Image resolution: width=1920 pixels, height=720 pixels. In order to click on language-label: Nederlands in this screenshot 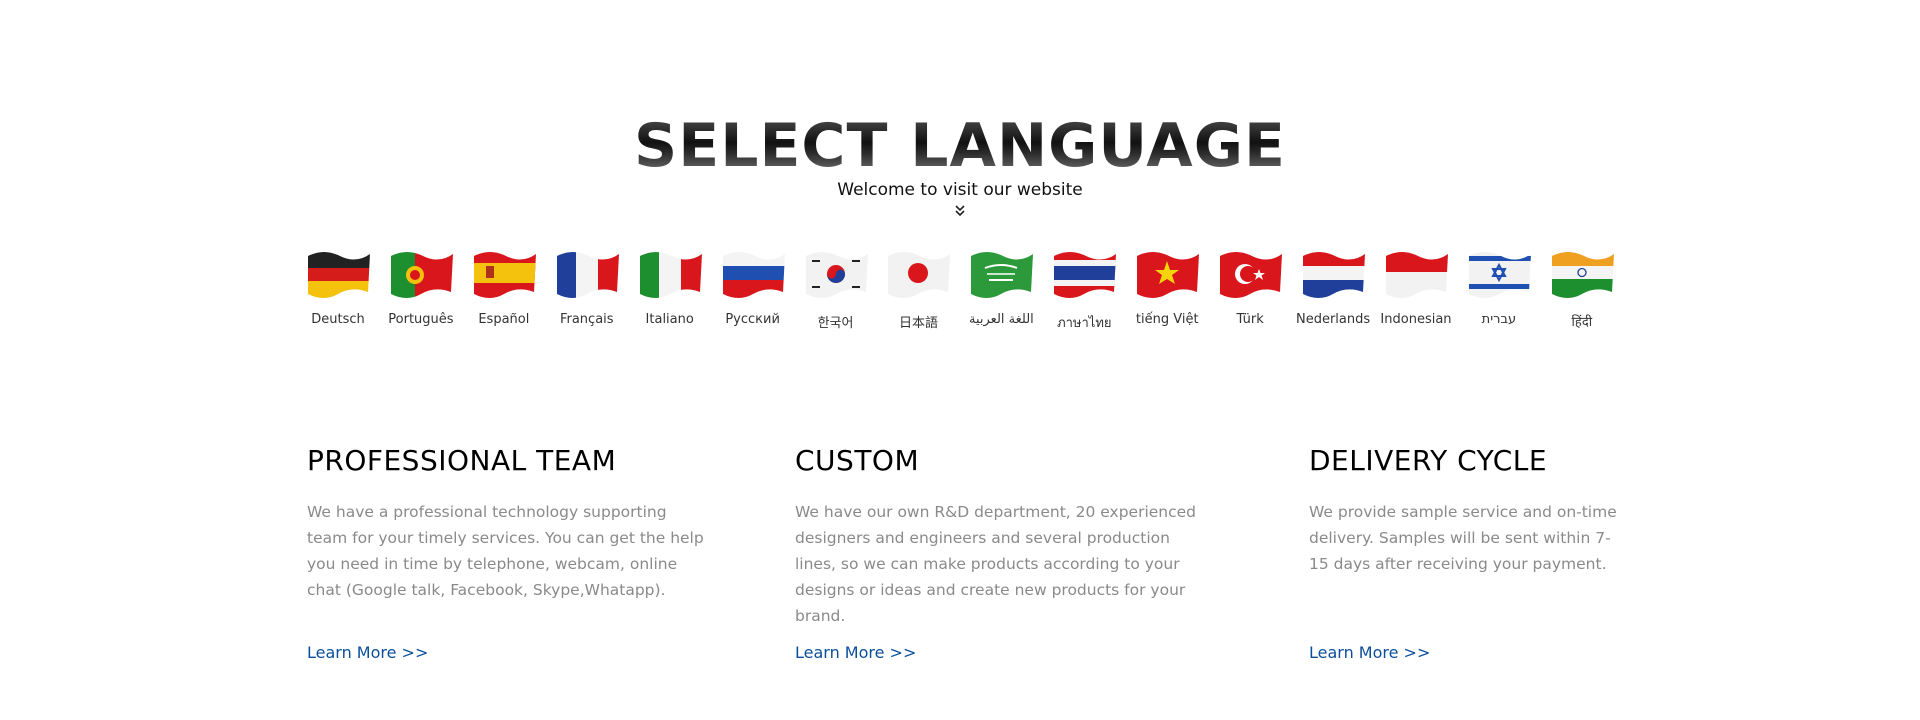, I will do `click(1333, 319)`.